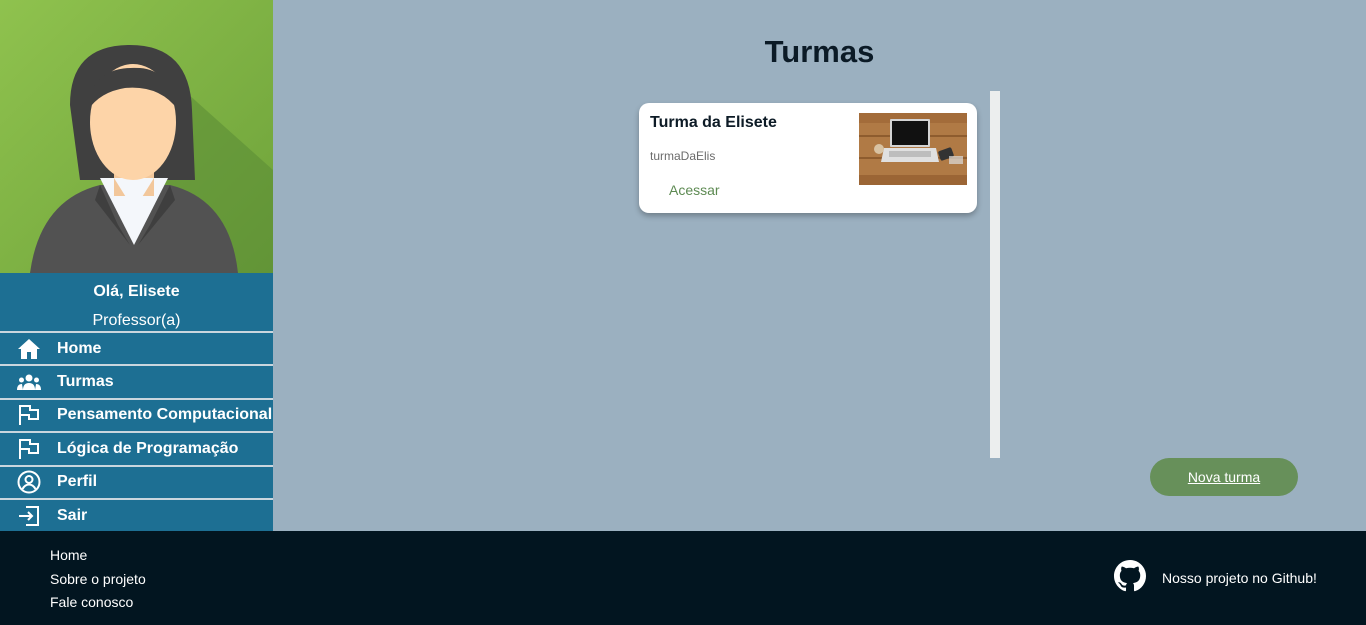  Describe the element at coordinates (29, 382) in the screenshot. I see `users-icon` at that location.